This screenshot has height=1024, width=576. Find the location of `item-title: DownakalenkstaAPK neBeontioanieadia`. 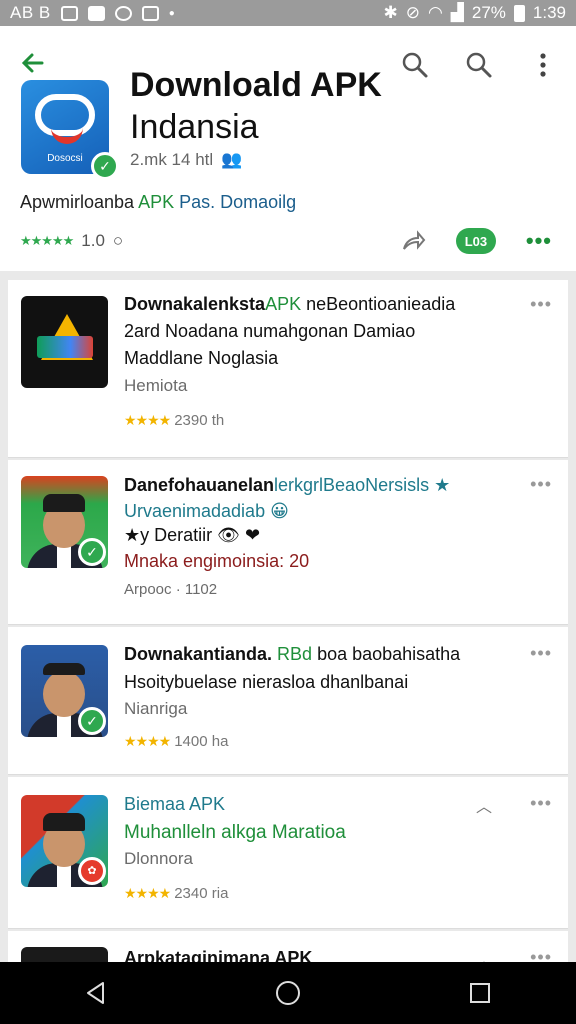

item-title: DownakalenkstaAPK neBeontioanieadia is located at coordinates (290, 304).